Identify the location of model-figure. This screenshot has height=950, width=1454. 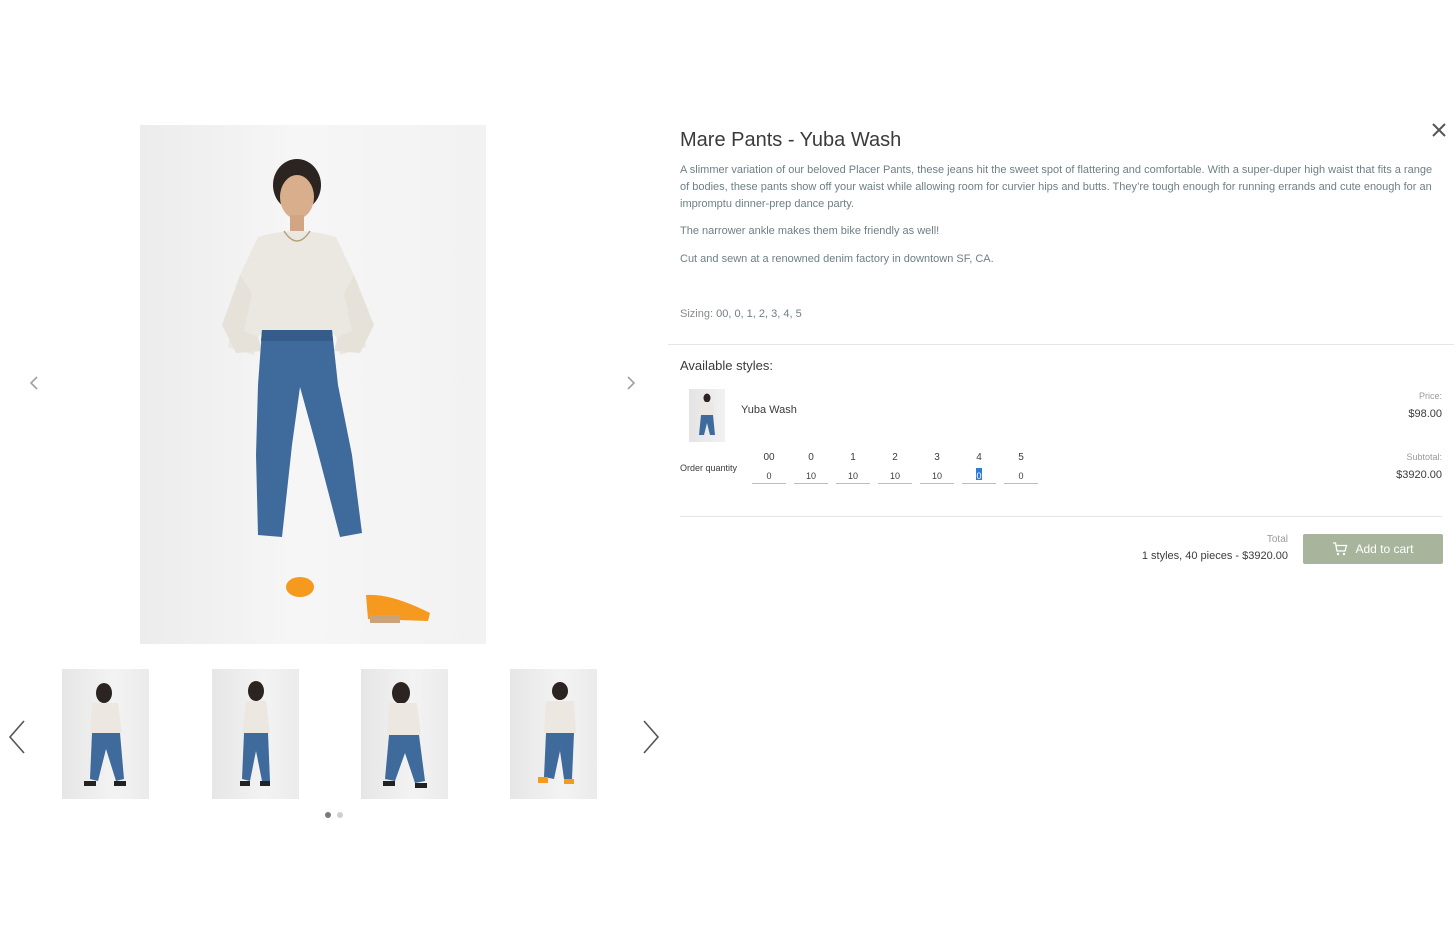
(326, 391).